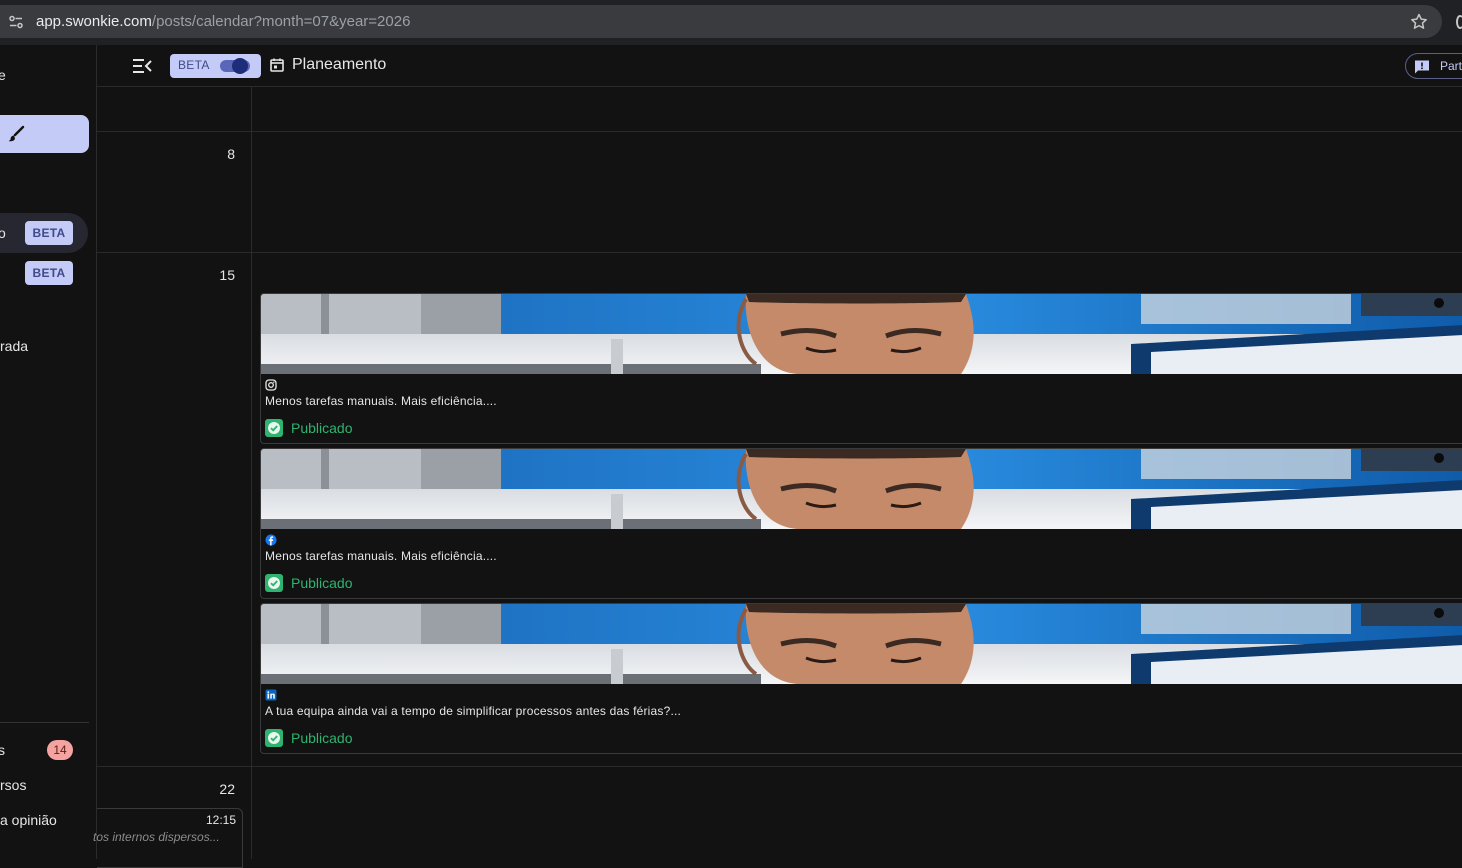  I want to click on sidebar: e o BETA BETA rada s 14 rsos a opinião, so click(48, 452).